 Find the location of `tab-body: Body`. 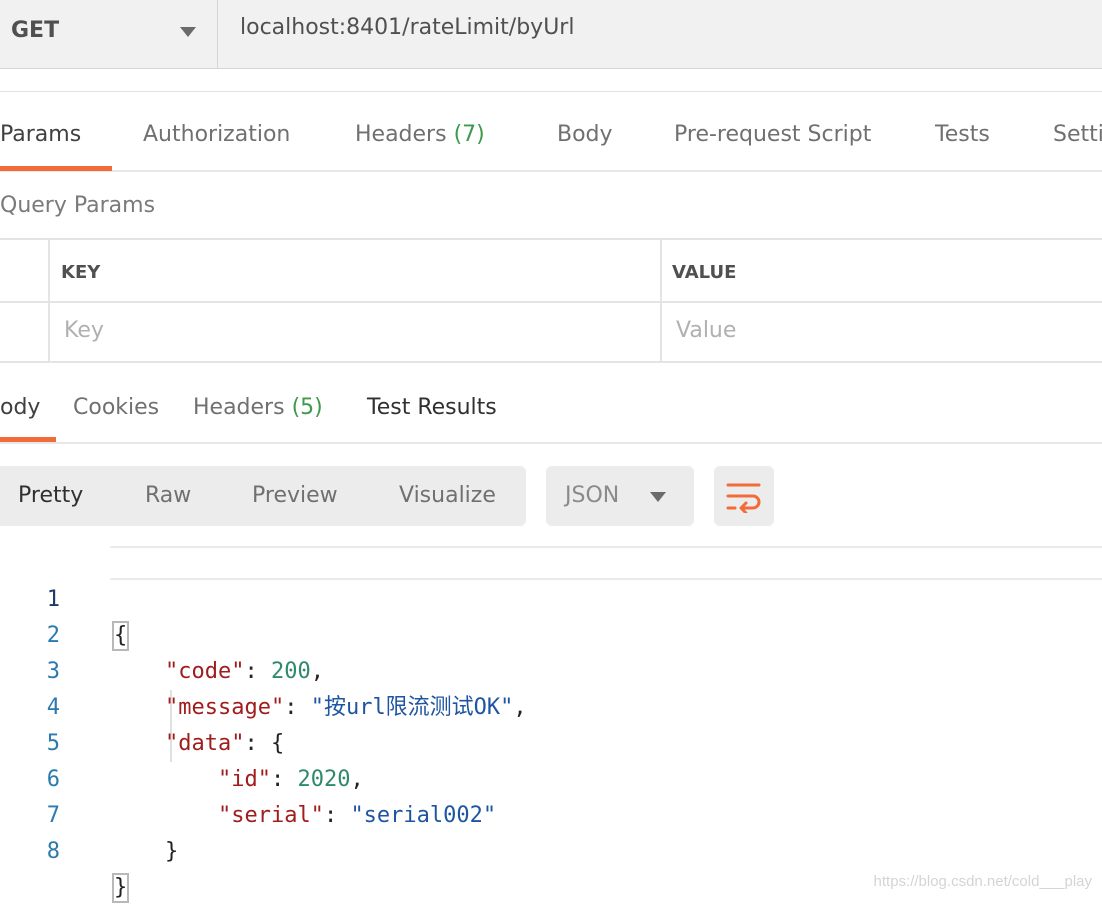

tab-body: Body is located at coordinates (585, 134).